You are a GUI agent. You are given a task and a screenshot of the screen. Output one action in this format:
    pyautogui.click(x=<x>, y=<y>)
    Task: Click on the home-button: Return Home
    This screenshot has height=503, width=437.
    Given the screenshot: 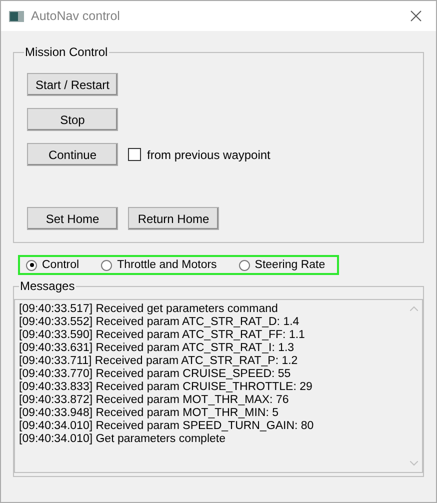 What is the action you would take?
    pyautogui.click(x=173, y=218)
    